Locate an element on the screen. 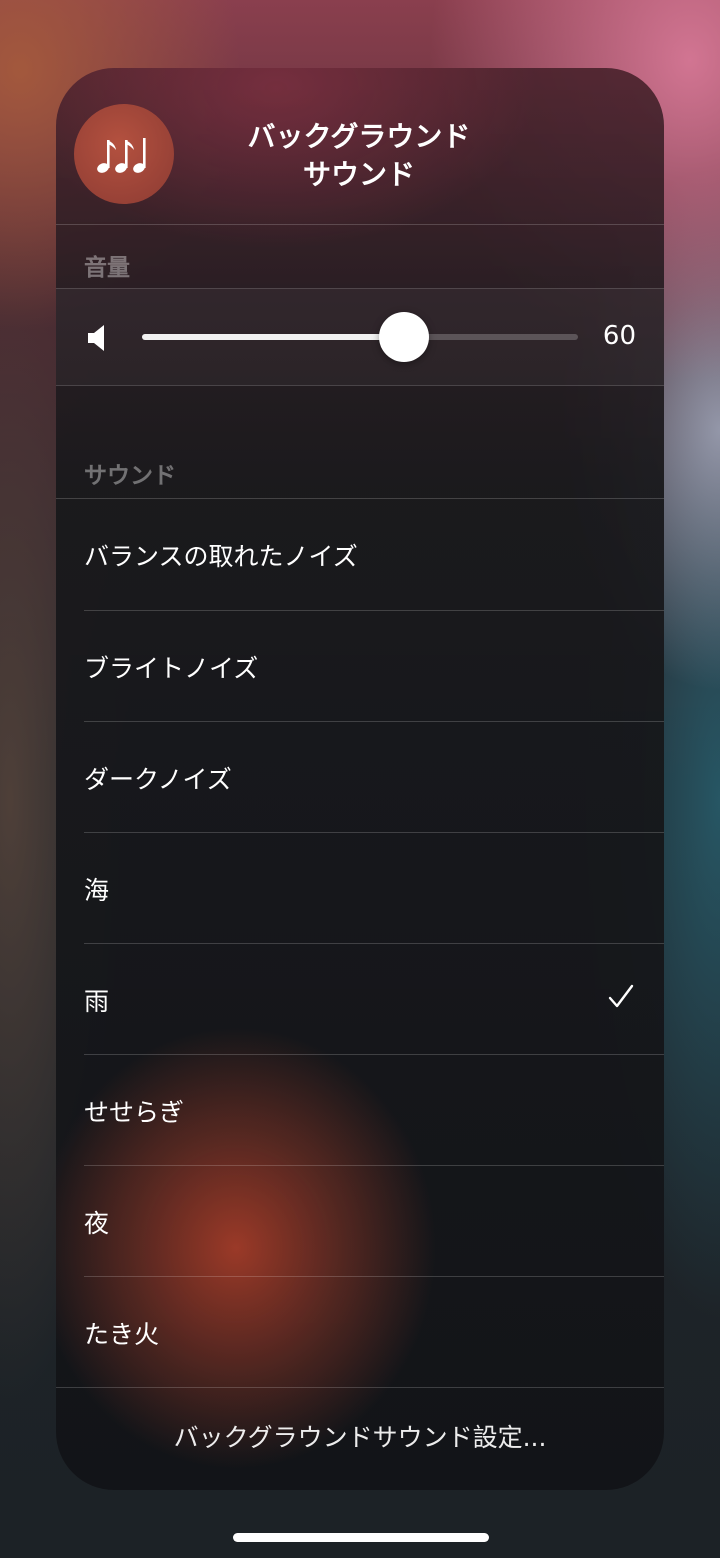 This screenshot has width=720, height=1558. sound-item-ocean: 海 is located at coordinates (360, 888).